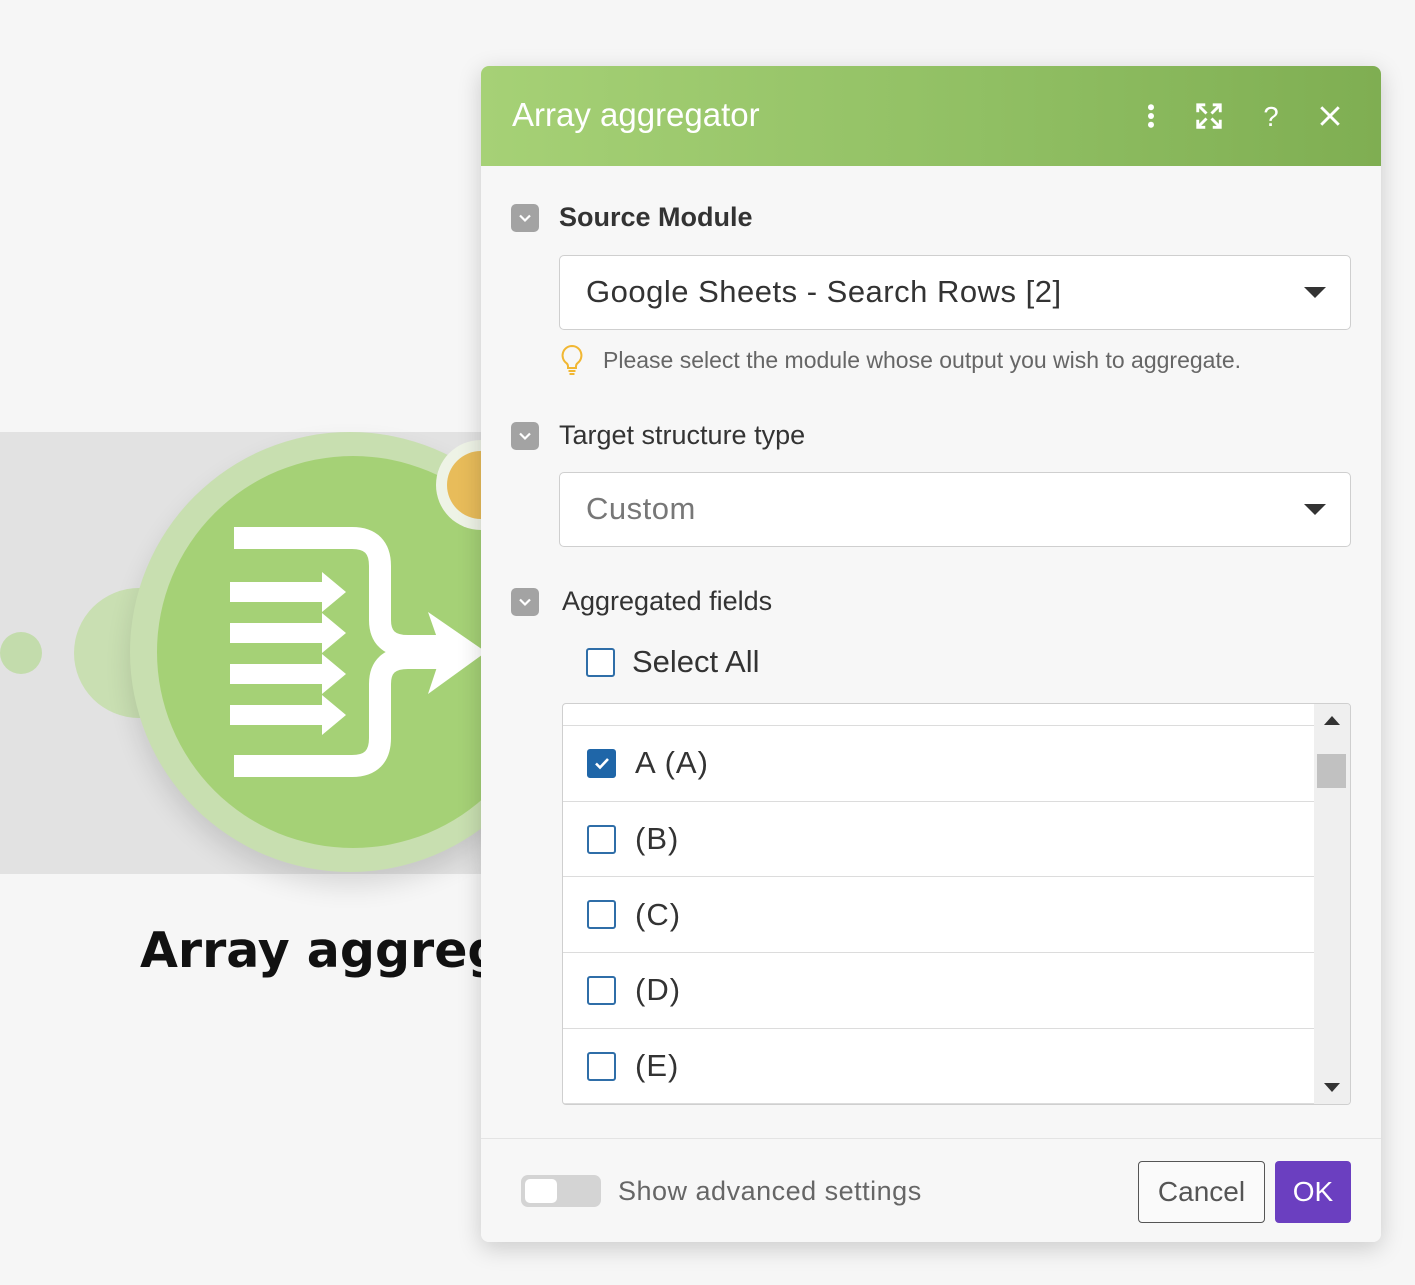 This screenshot has width=1415, height=1285. What do you see at coordinates (939, 991) in the screenshot?
I see `list-item: (D)` at bounding box center [939, 991].